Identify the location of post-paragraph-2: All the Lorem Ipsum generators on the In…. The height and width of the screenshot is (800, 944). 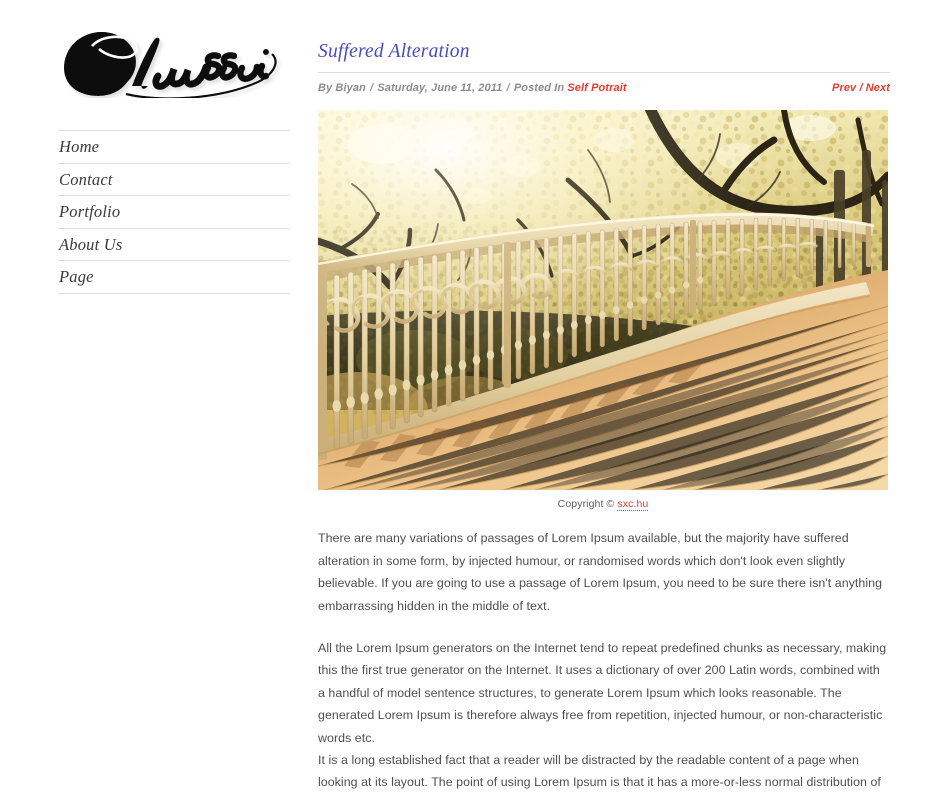
(602, 693).